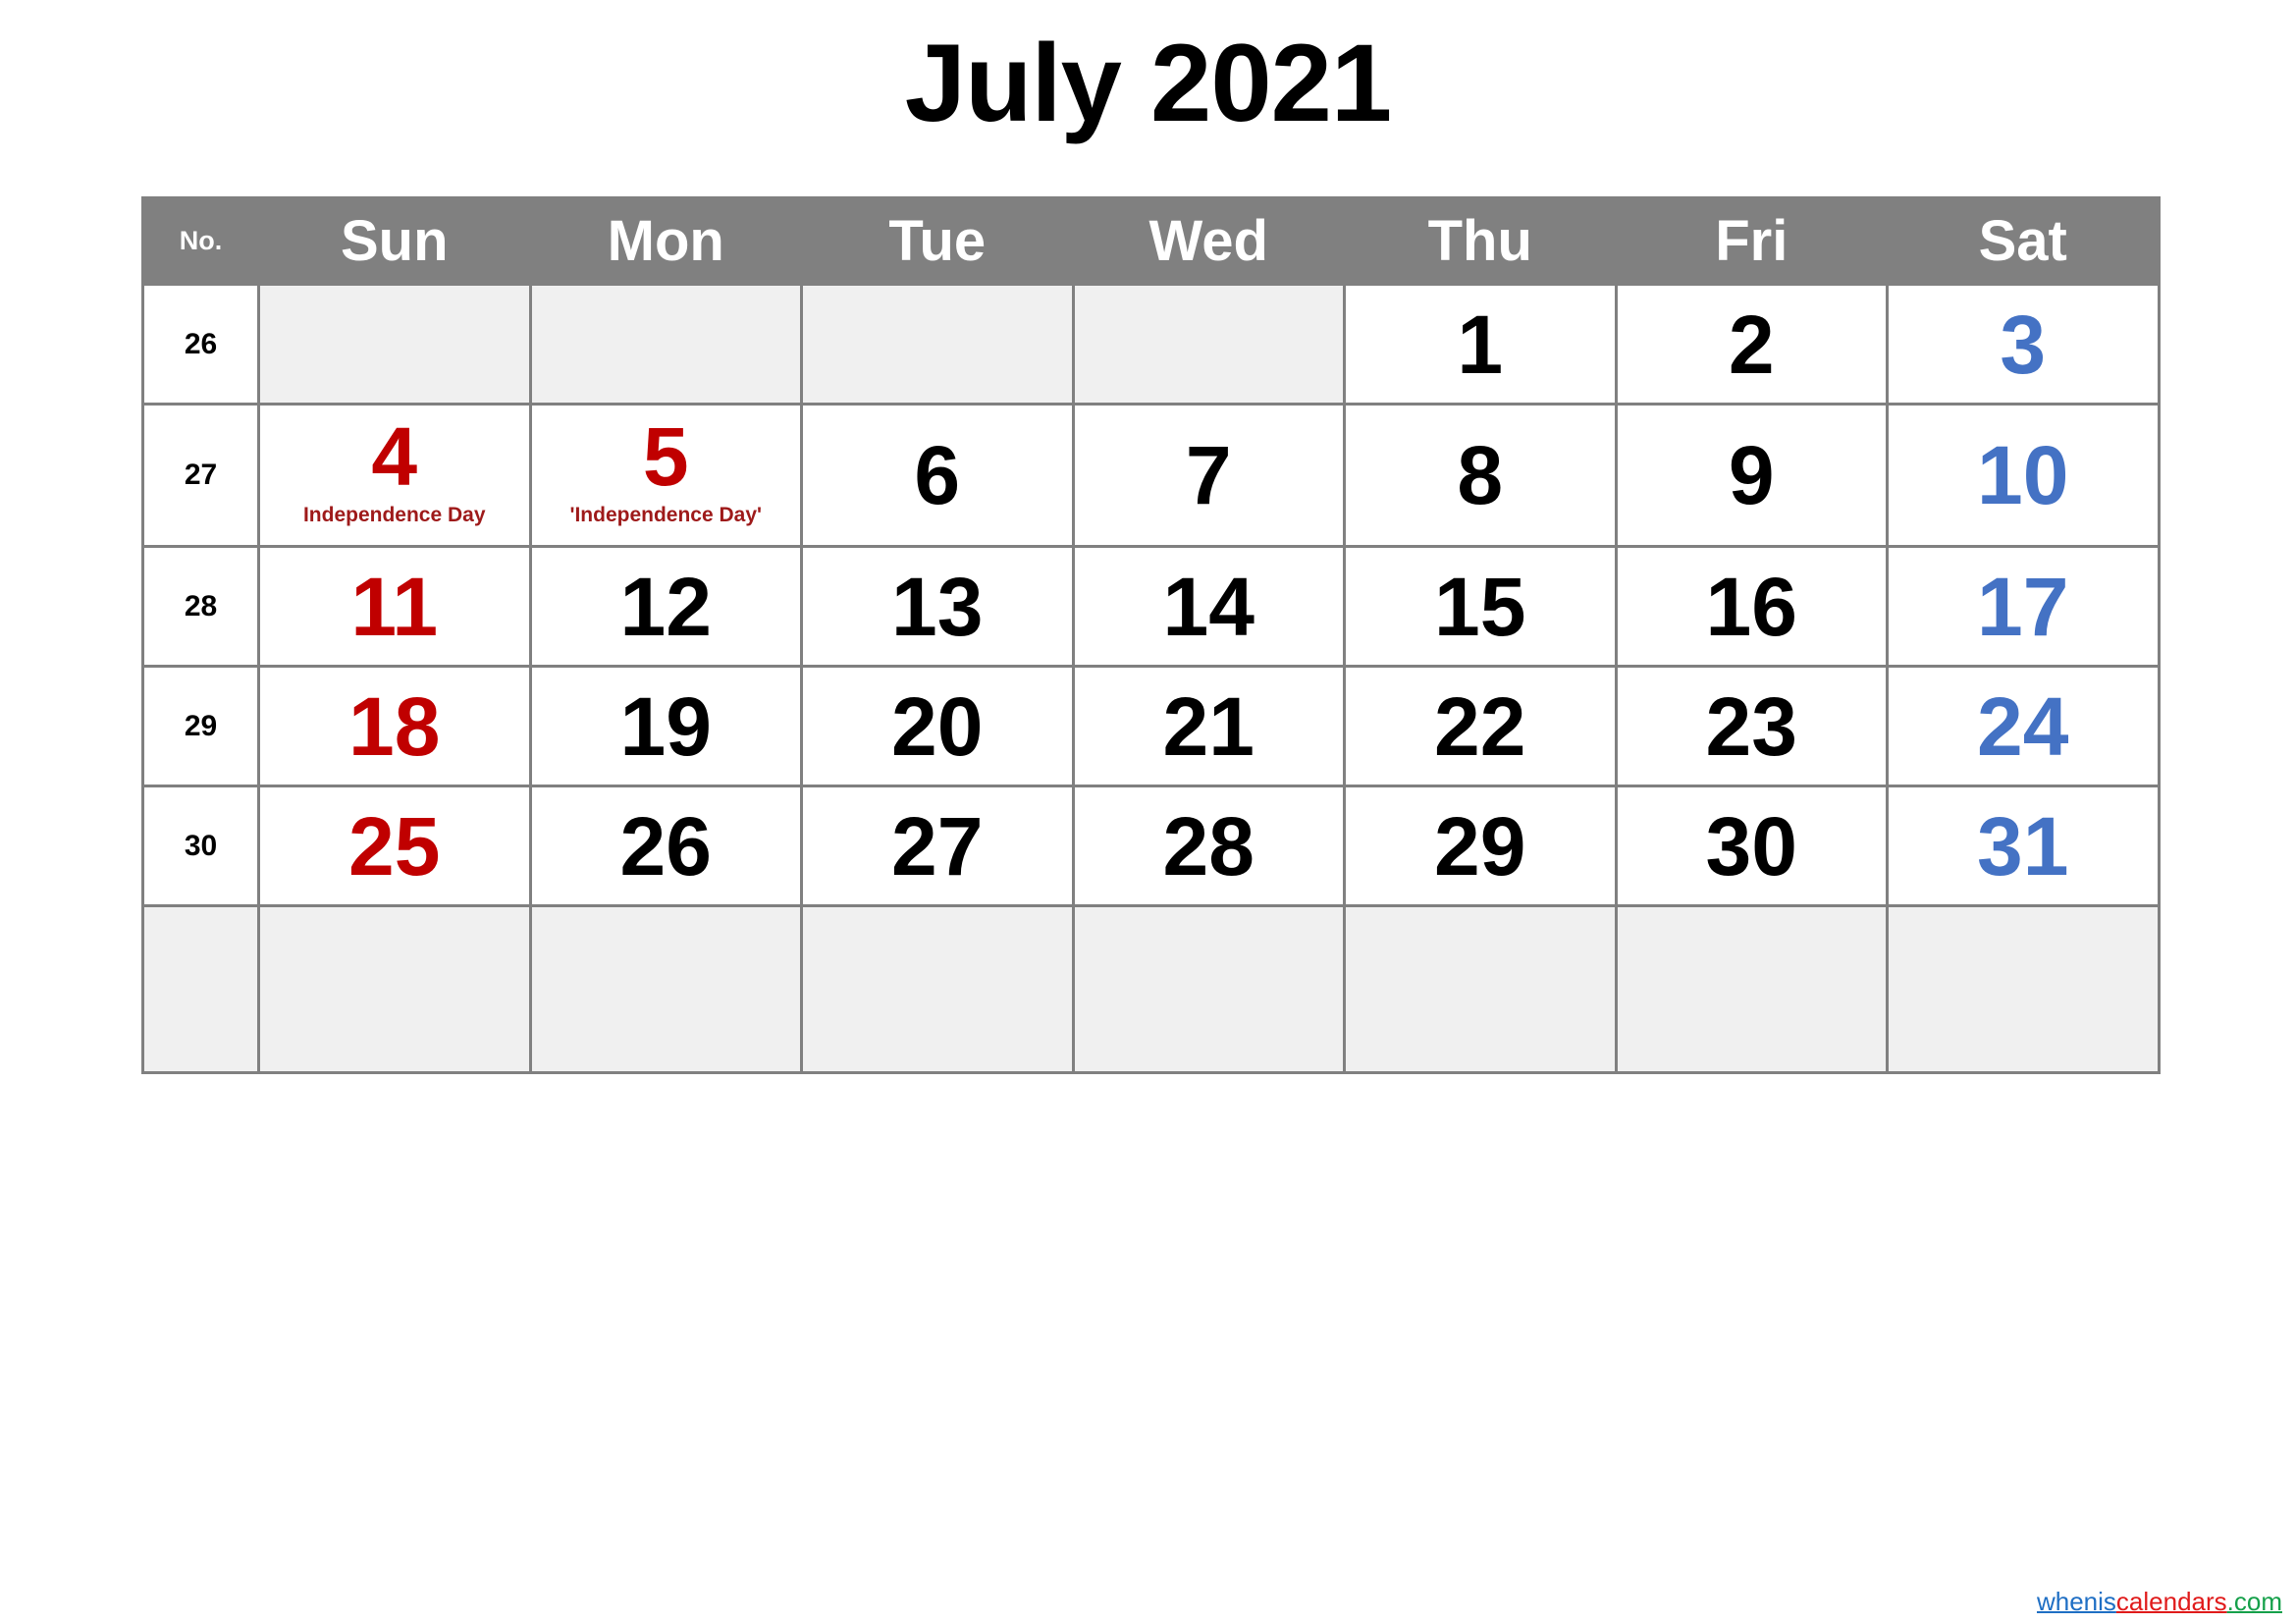 The width and height of the screenshot is (2296, 1624). I want to click on day-number: 13, so click(937, 606).